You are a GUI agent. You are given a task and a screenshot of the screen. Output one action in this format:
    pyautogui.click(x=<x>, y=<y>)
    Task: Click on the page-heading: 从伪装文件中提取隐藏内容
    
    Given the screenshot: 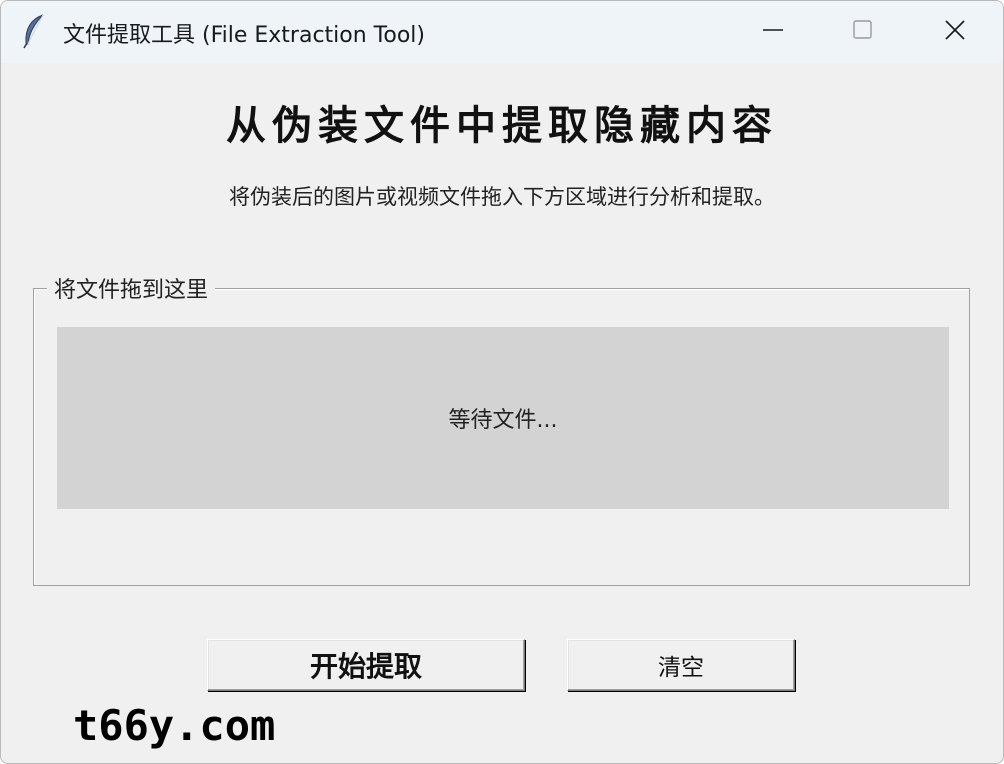 What is the action you would take?
    pyautogui.click(x=502, y=125)
    